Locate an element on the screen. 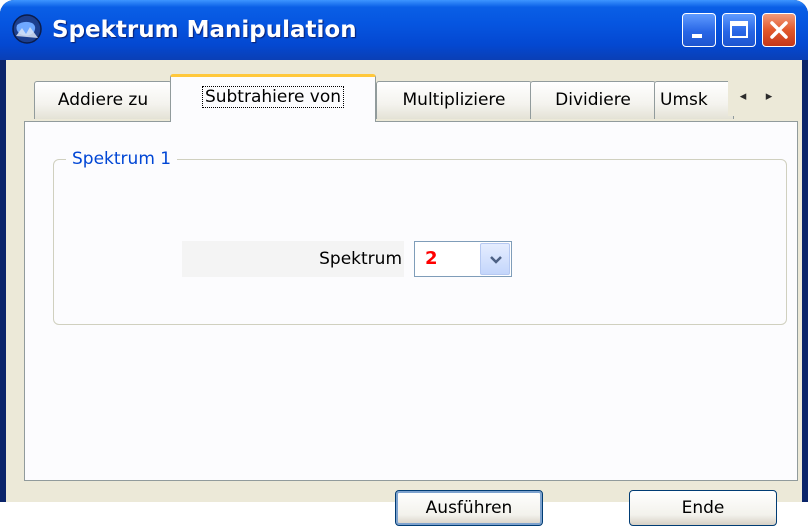  dropdown-button is located at coordinates (495, 259).